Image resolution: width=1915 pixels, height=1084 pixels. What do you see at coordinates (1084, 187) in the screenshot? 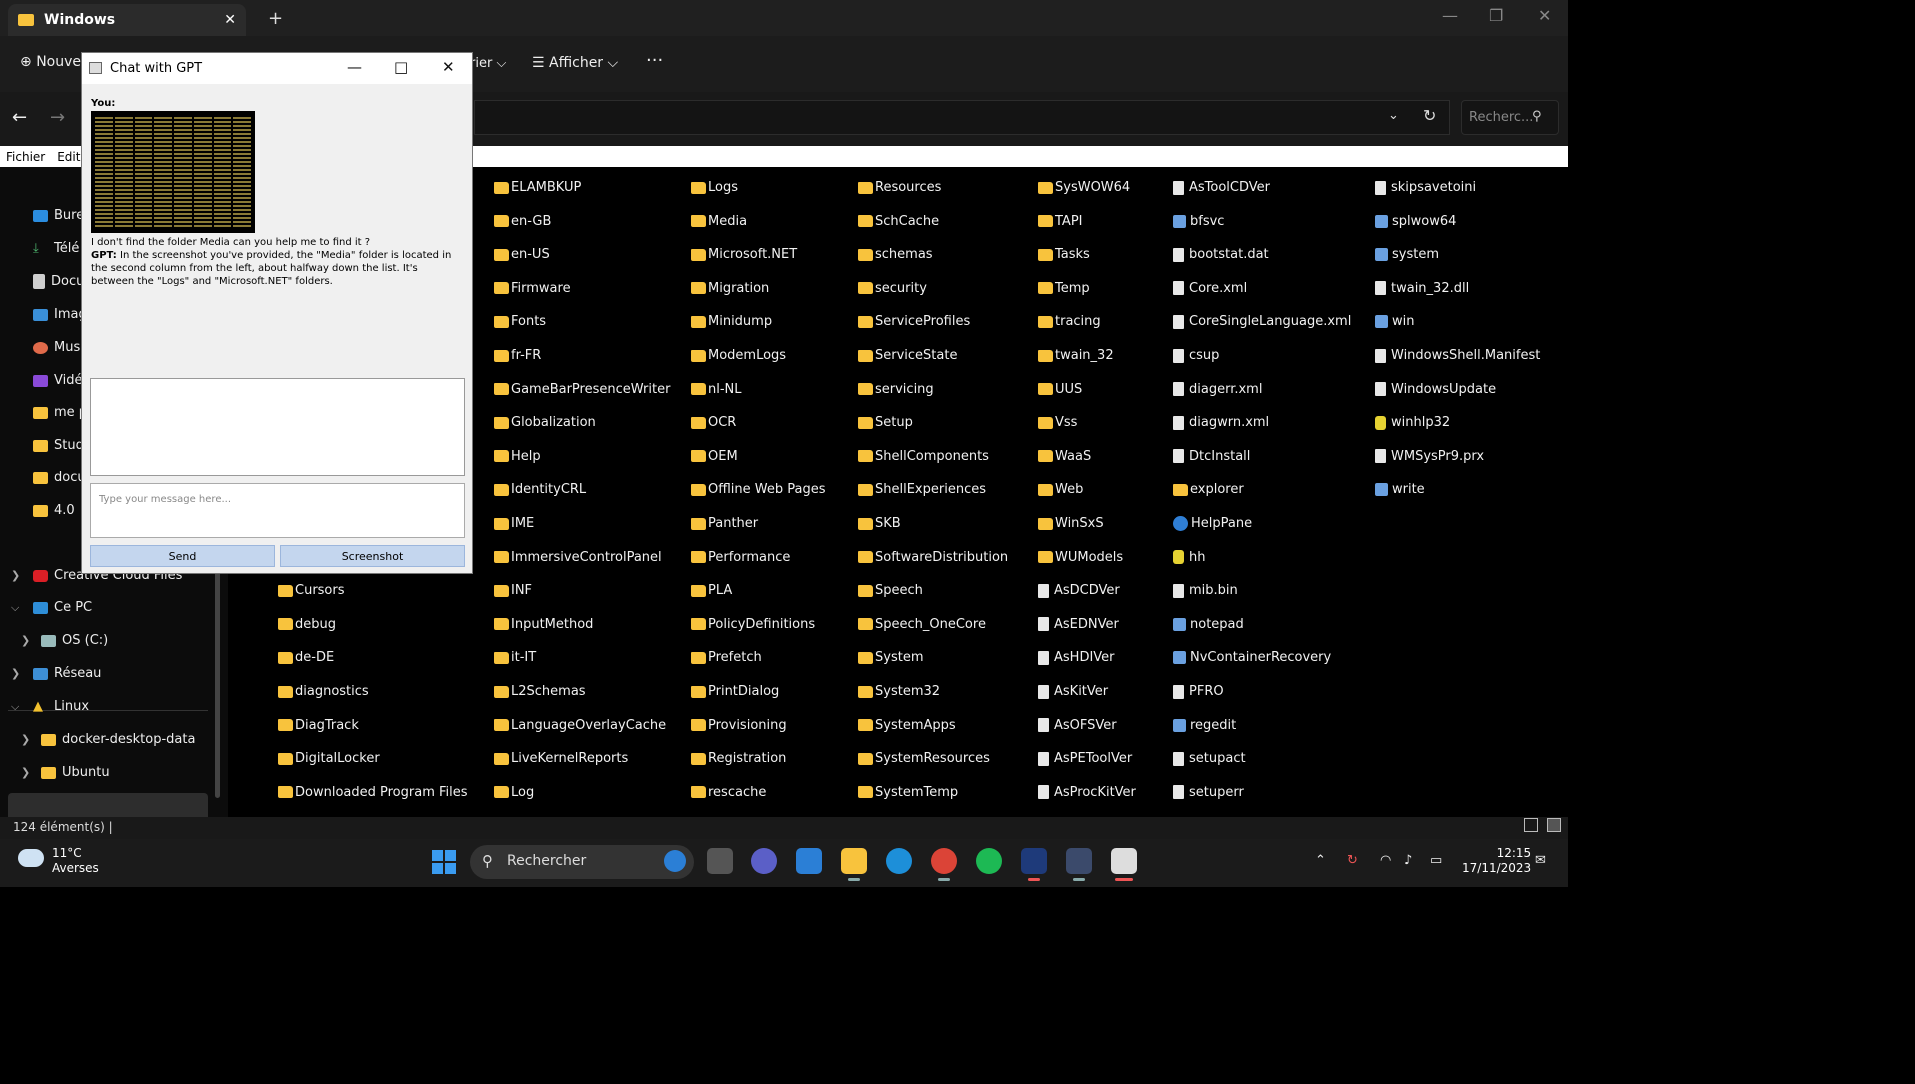
I see `file-item: SysWOW64` at bounding box center [1084, 187].